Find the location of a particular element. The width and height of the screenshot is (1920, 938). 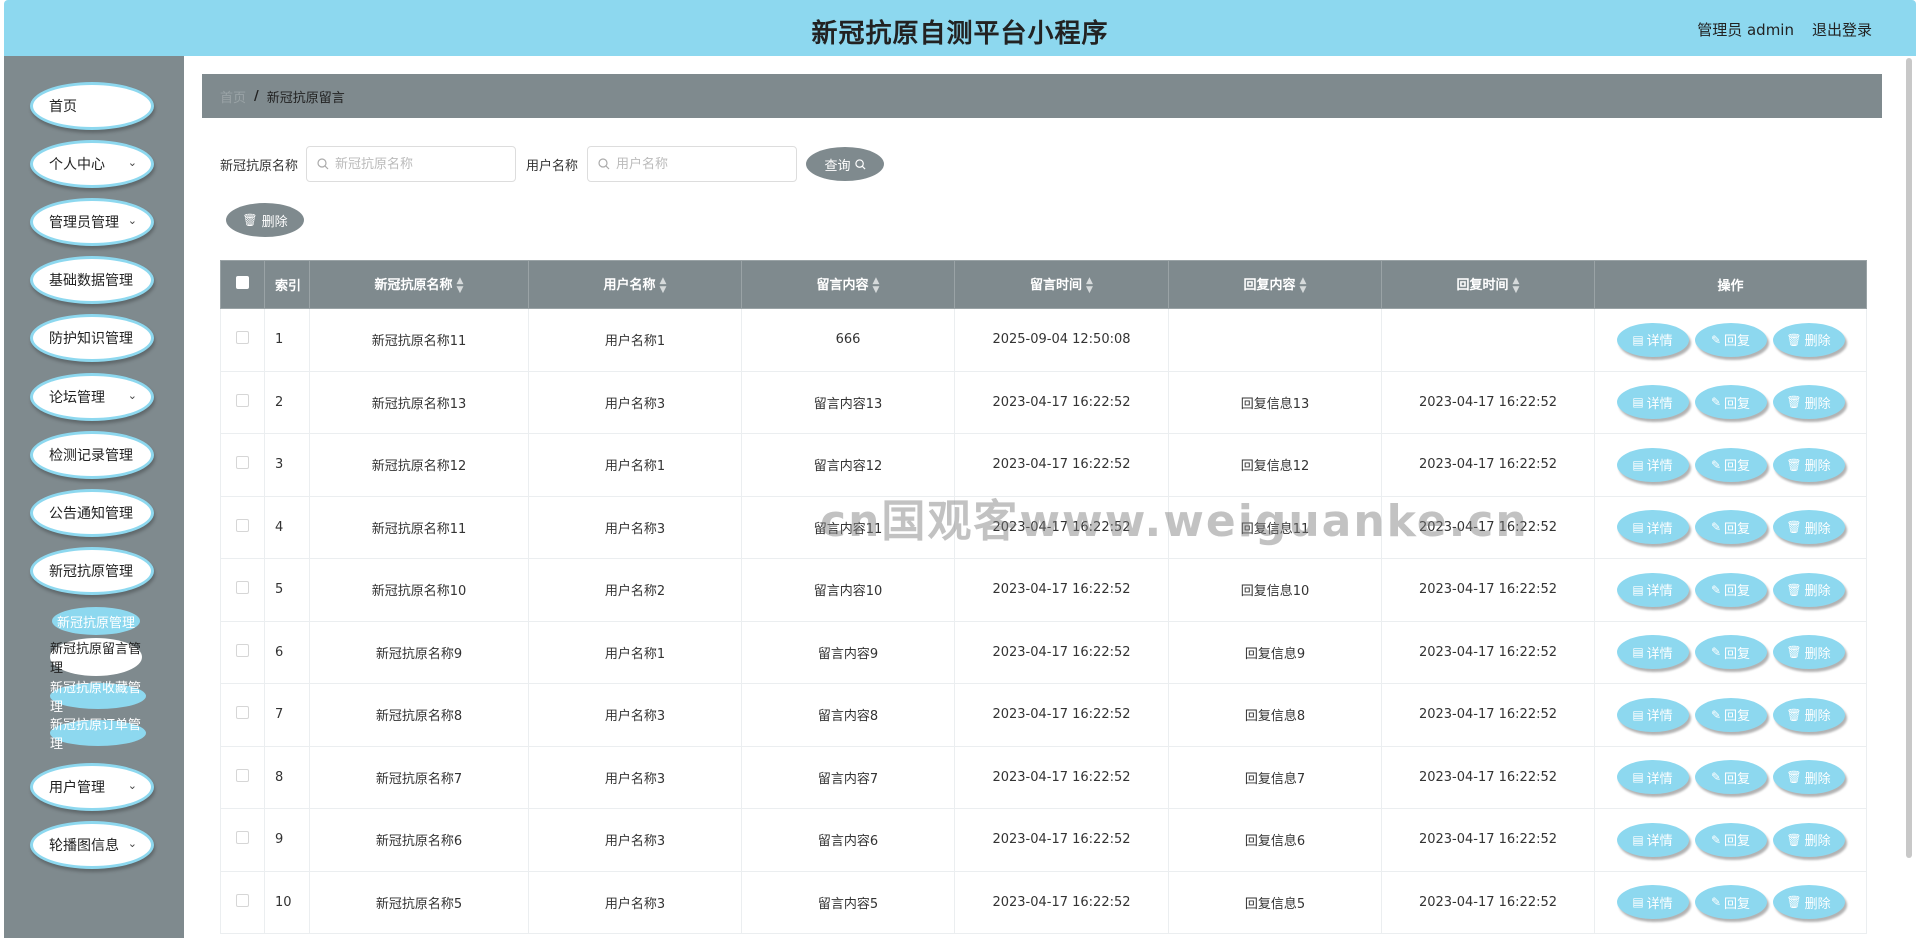

cell-message-content: 留言内容5 is located at coordinates (848, 902).